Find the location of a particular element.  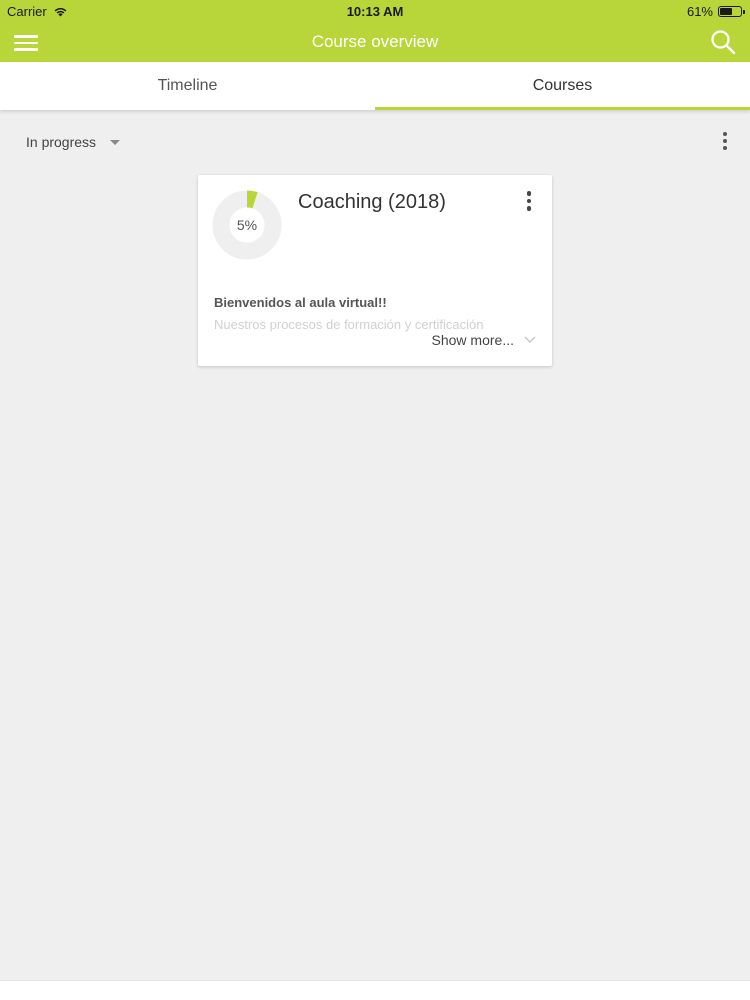

status-time: 10:13 AM is located at coordinates (375, 11).